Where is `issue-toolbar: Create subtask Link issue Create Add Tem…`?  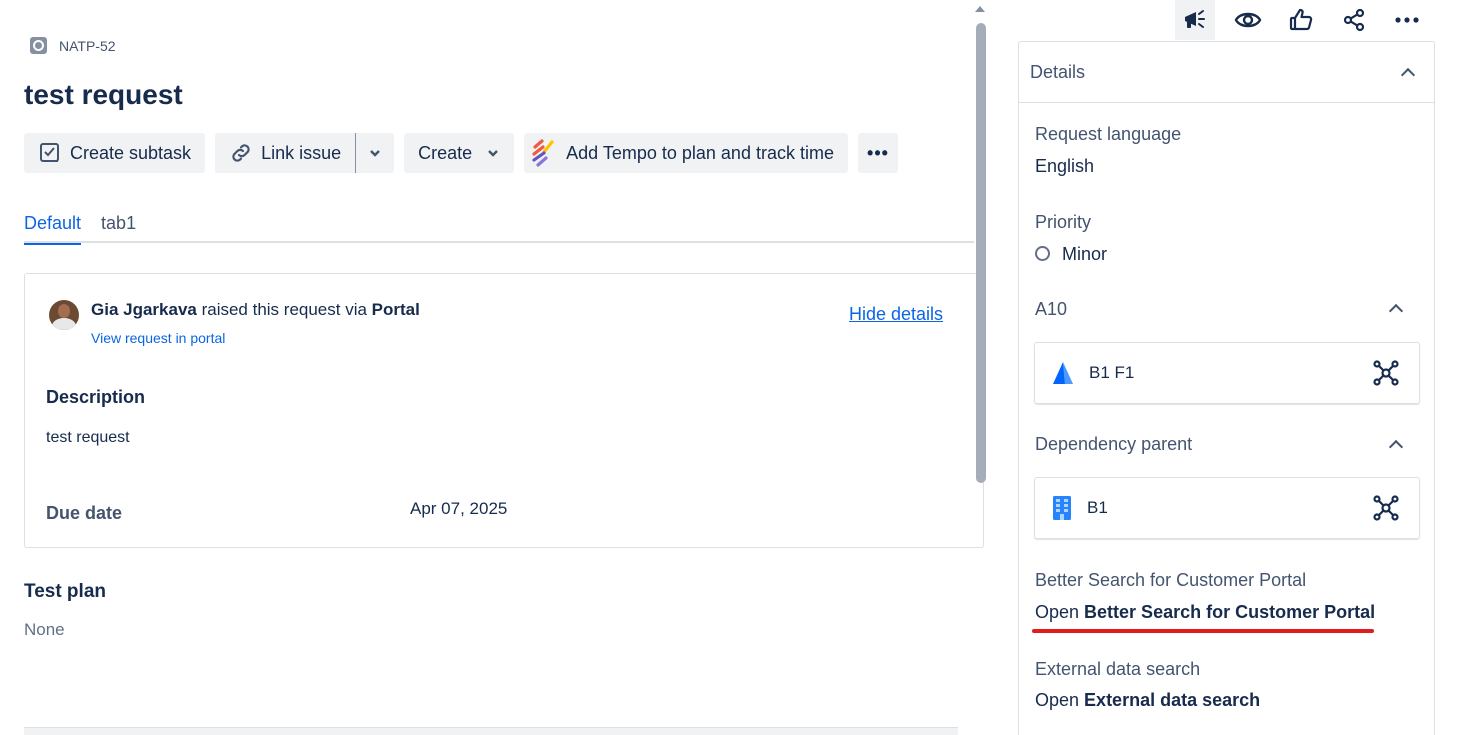 issue-toolbar: Create subtask Link issue Create Add Tem… is located at coordinates (461, 153).